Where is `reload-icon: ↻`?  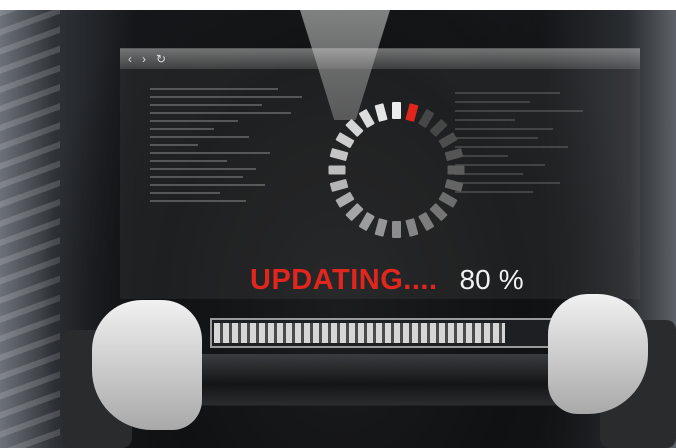
reload-icon: ↻ is located at coordinates (161, 59).